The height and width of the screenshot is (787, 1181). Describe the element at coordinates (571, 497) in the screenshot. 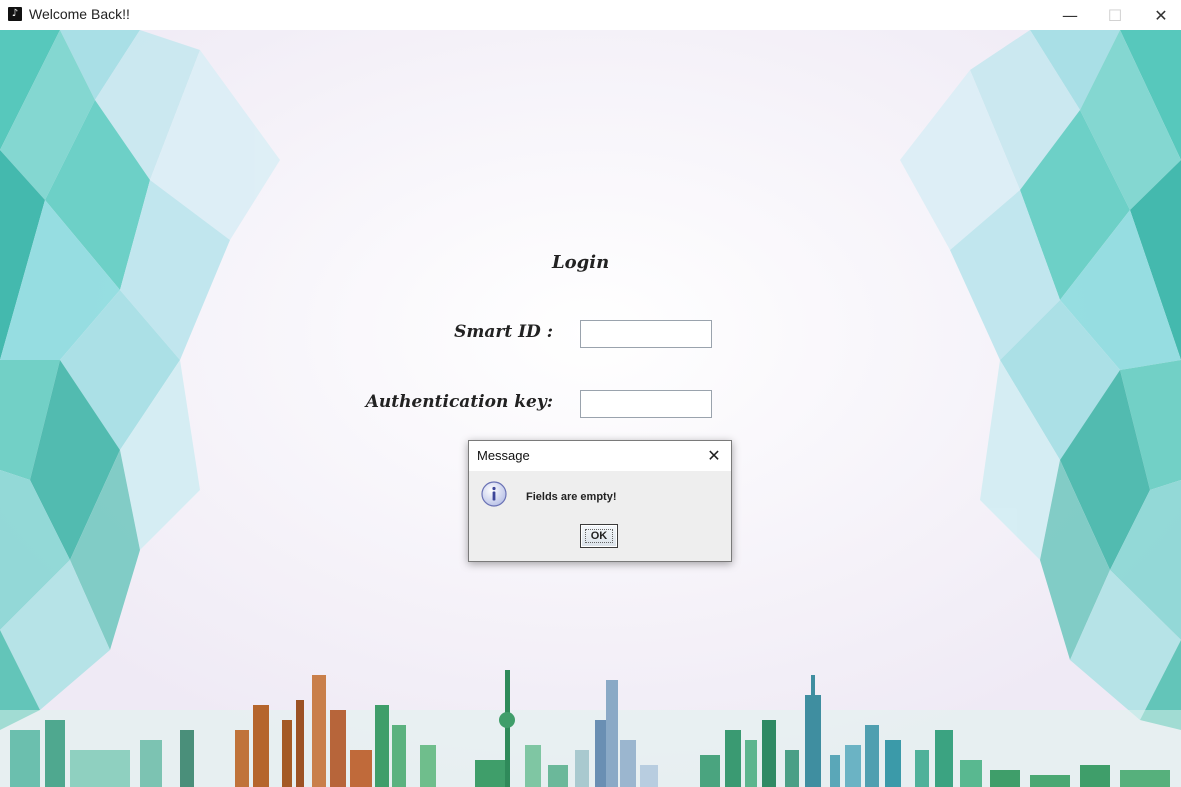

I see `dialog-message: Fields are empty!` at that location.